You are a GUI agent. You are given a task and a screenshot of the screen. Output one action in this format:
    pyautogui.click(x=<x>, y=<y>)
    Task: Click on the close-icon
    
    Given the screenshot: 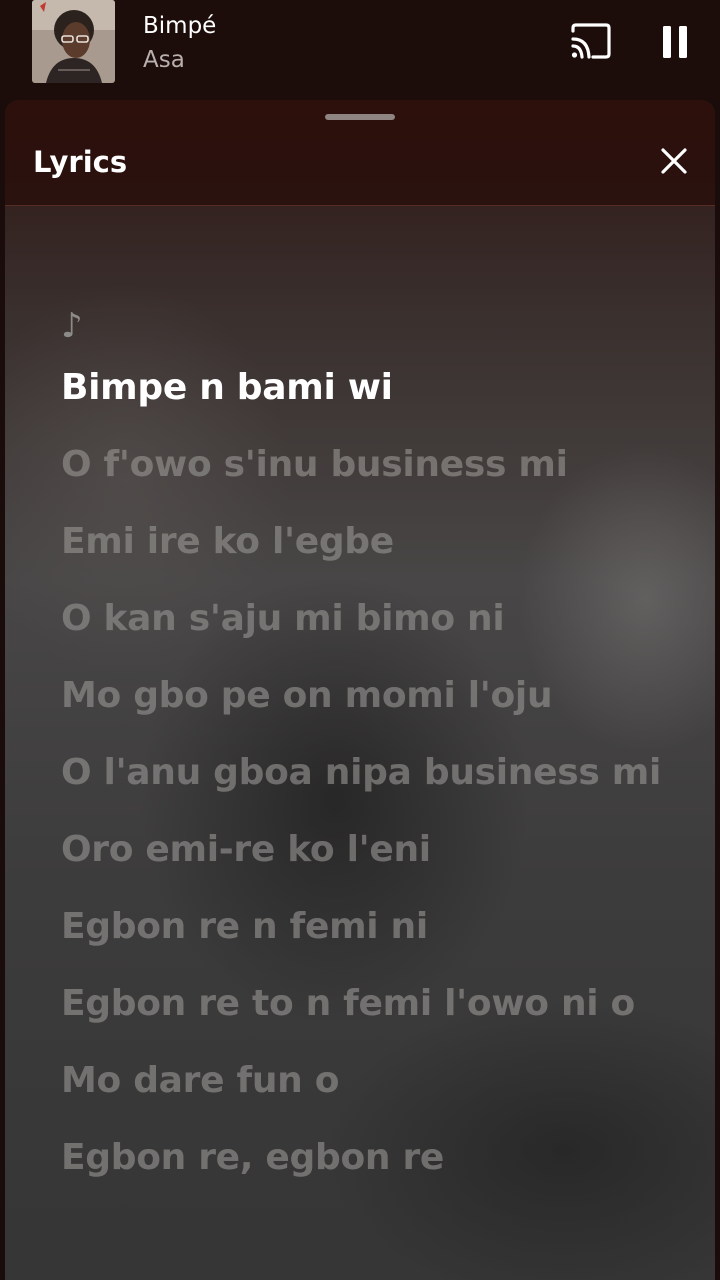 What is the action you would take?
    pyautogui.click(x=674, y=161)
    